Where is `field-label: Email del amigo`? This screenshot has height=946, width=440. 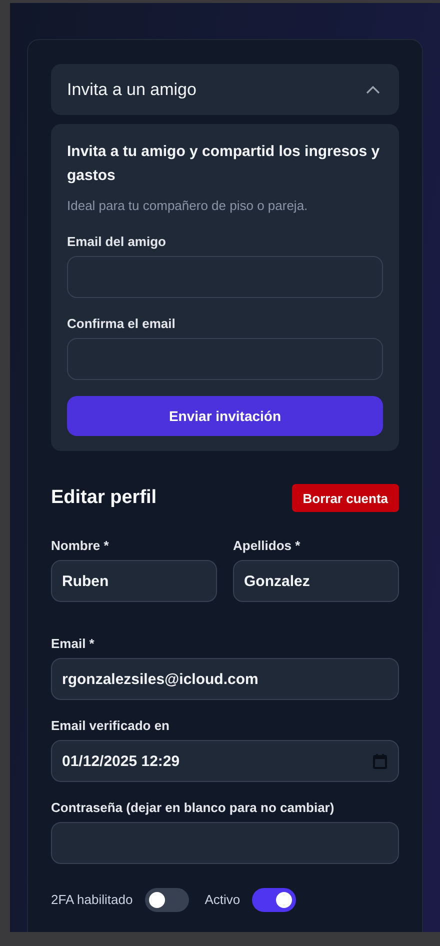 field-label: Email del amigo is located at coordinates (117, 242).